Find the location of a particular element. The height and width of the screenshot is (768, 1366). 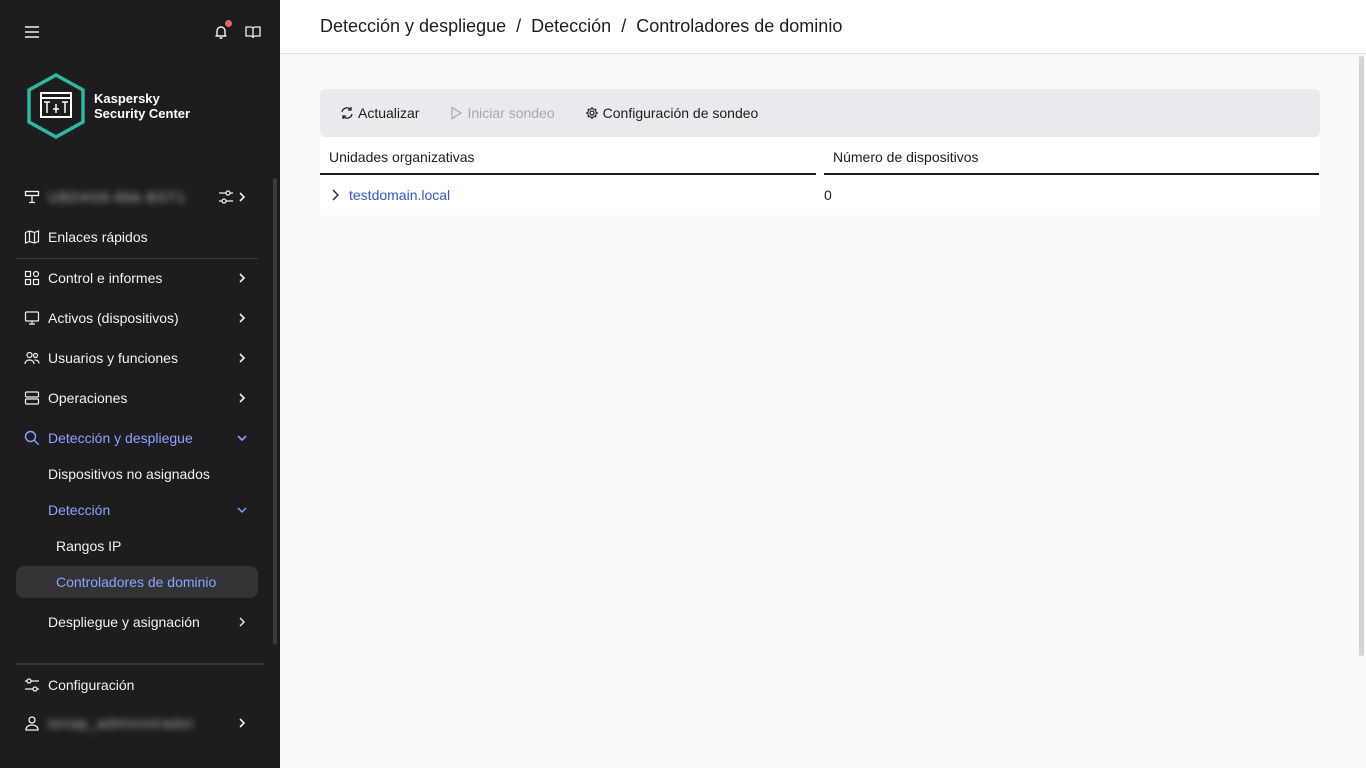

kaspersky-logo: Kaspersky Security Center is located at coordinates (116, 106).